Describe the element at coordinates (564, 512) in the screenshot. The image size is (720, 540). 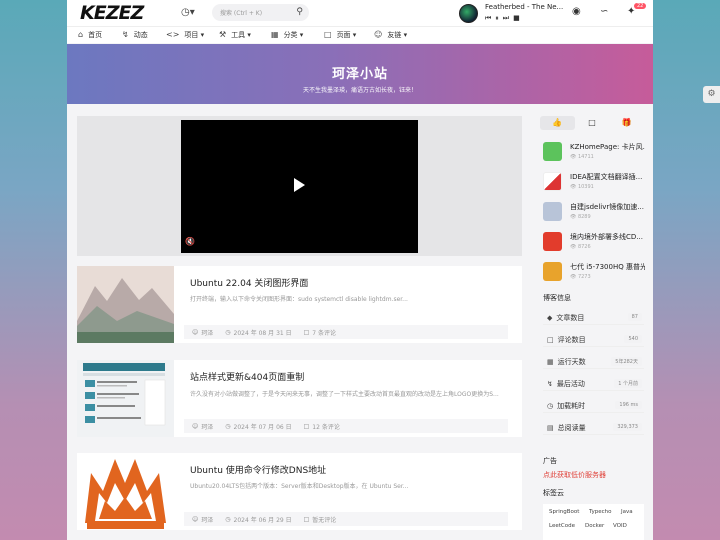
I see `tag: SpringBoot` at that location.